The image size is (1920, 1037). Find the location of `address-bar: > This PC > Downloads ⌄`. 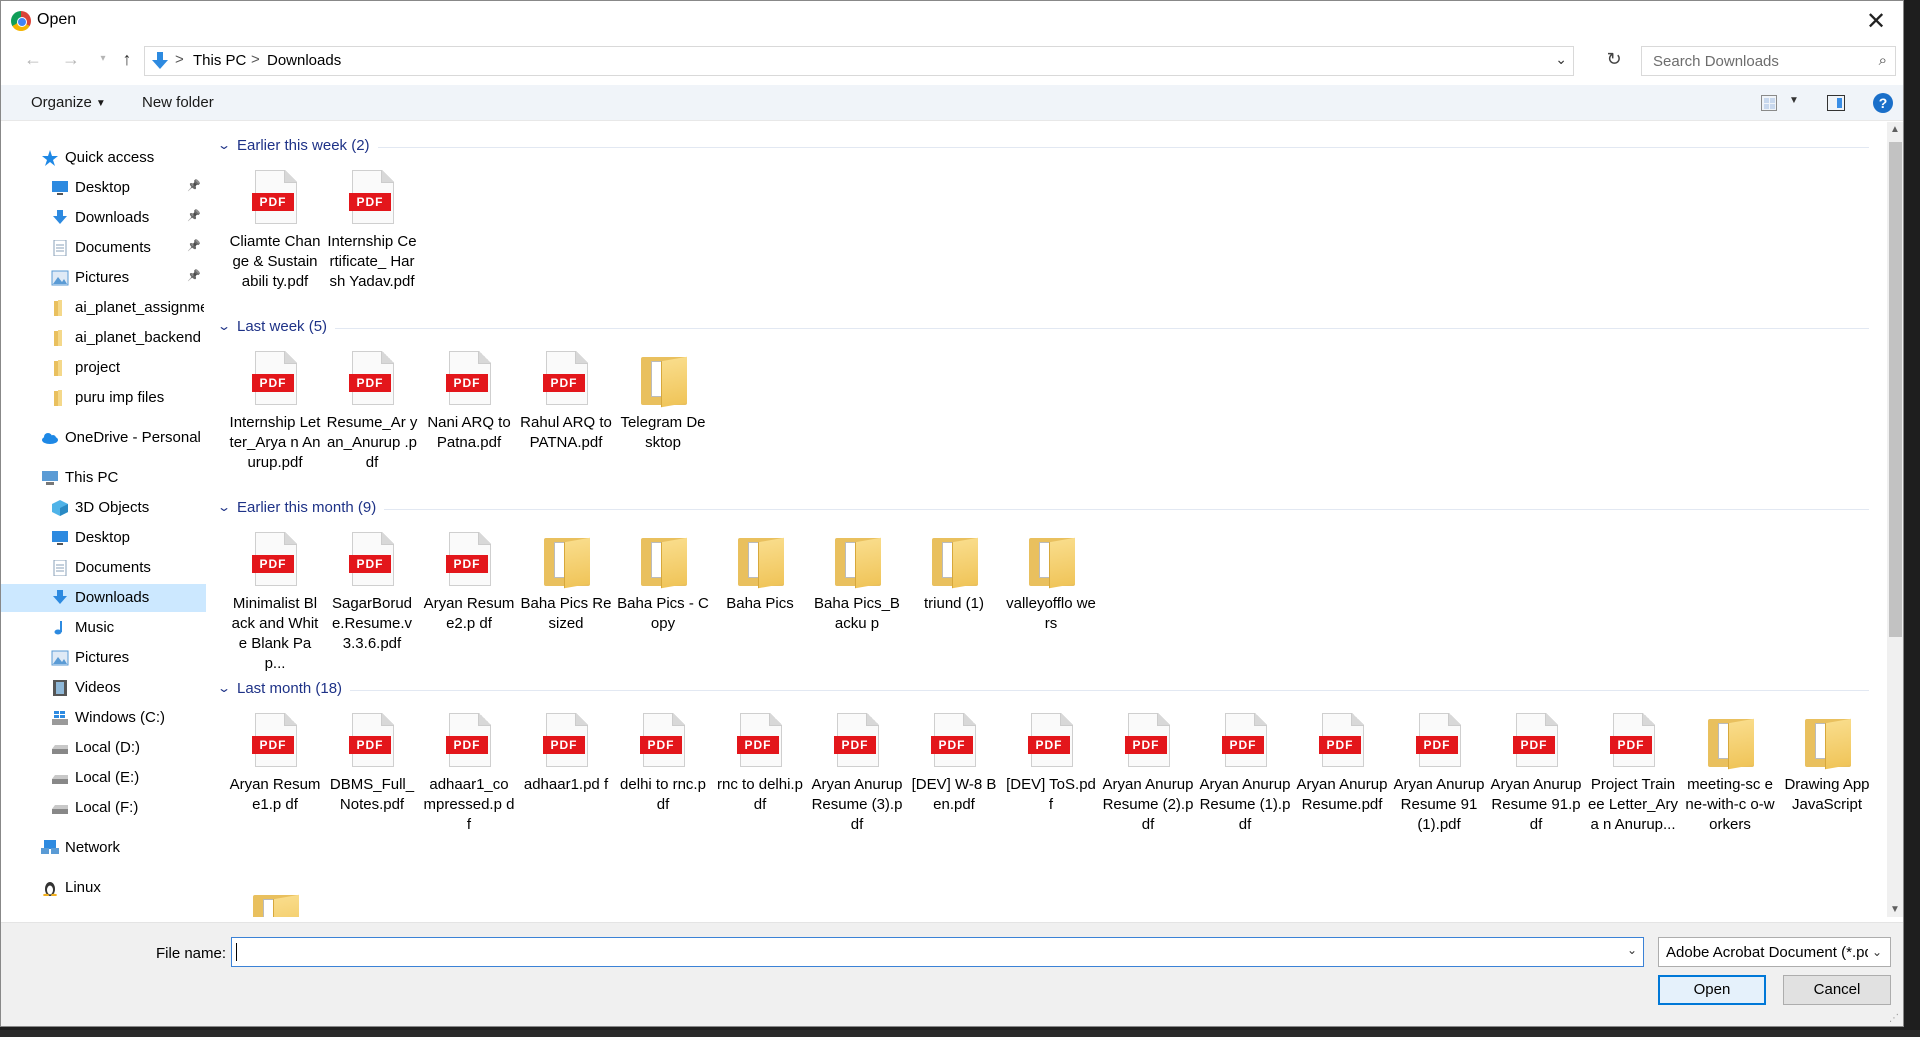

address-bar: > This PC > Downloads ⌄ is located at coordinates (859, 61).